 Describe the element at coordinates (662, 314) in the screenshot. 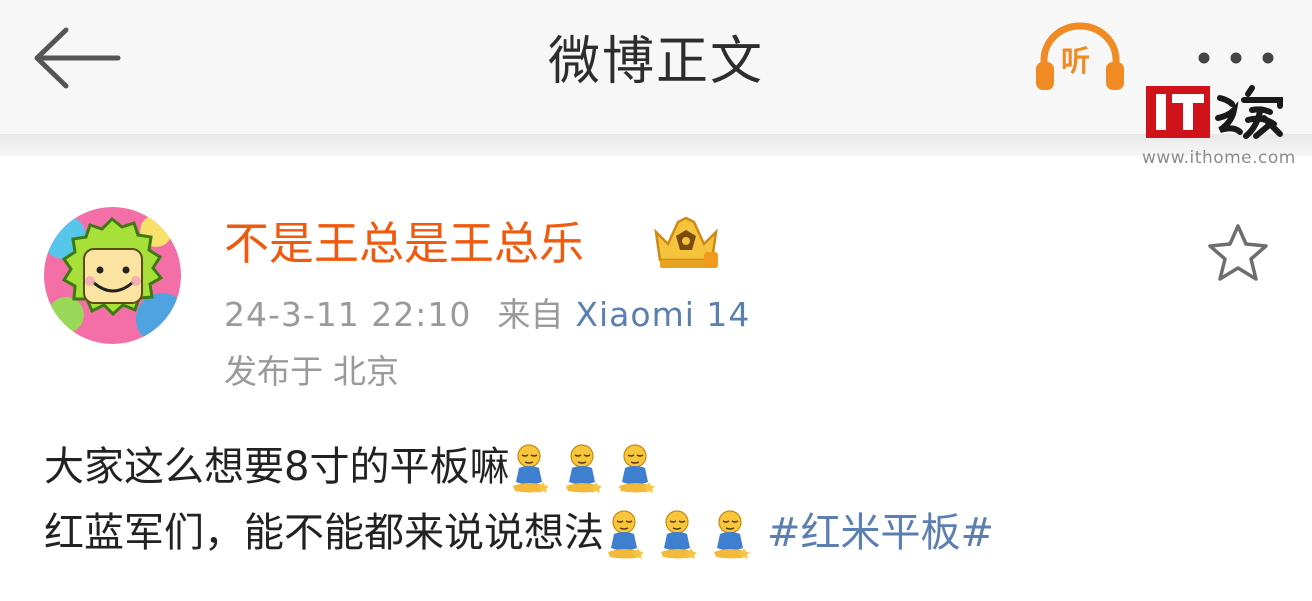

I see `source-device-link: Xiaomi 14` at that location.